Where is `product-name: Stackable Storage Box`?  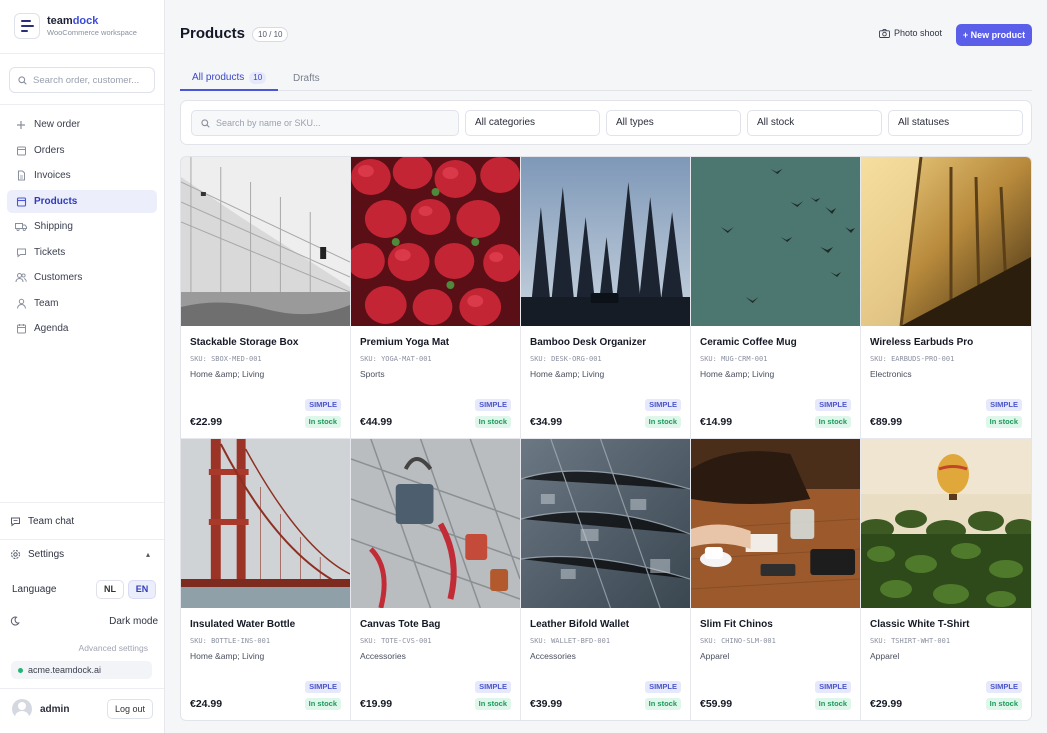 product-name: Stackable Storage Box is located at coordinates (244, 342).